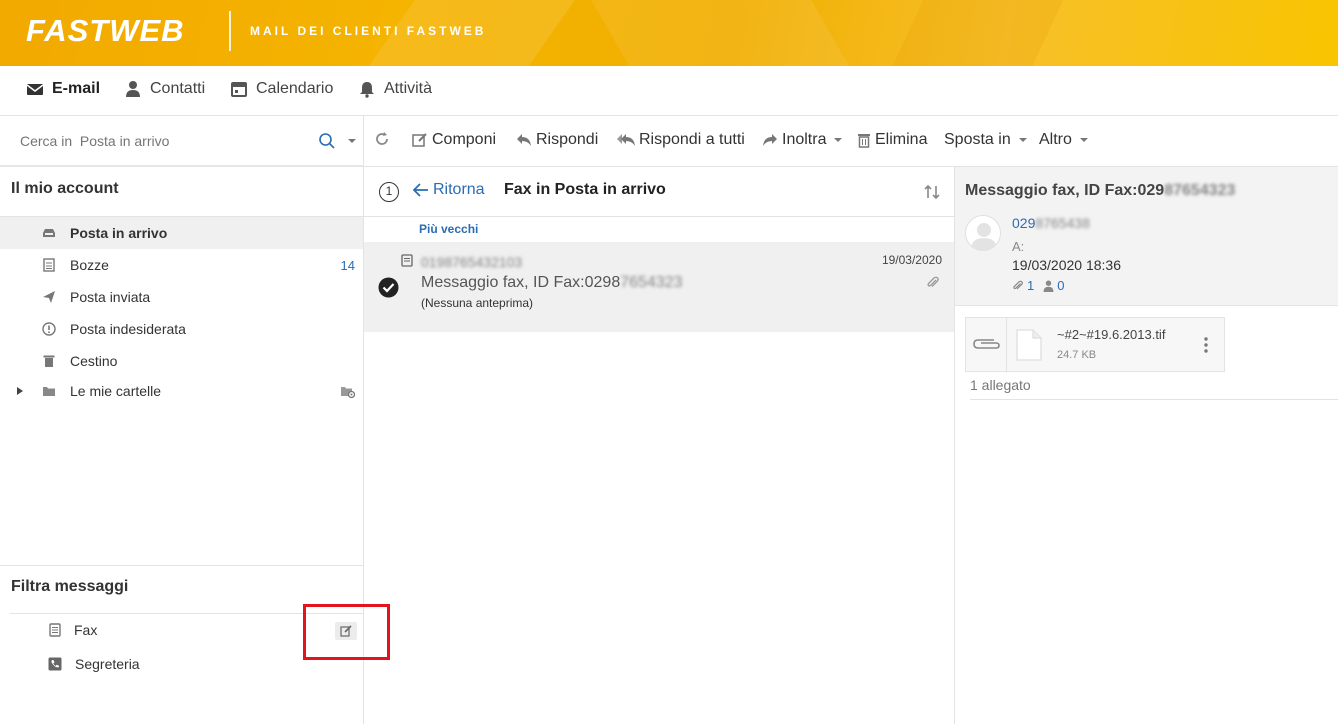  What do you see at coordinates (730, 33) in the screenshot?
I see `header-decoration` at bounding box center [730, 33].